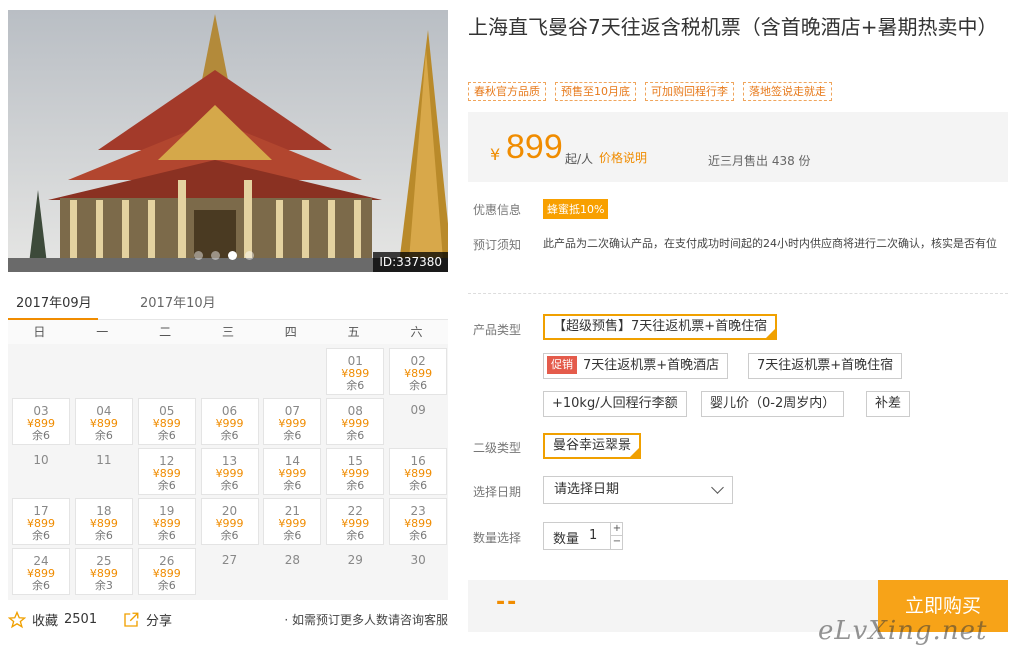 The image size is (1021, 667). What do you see at coordinates (355, 471) in the screenshot?
I see `calendar-day: 15 ¥999 余6` at bounding box center [355, 471].